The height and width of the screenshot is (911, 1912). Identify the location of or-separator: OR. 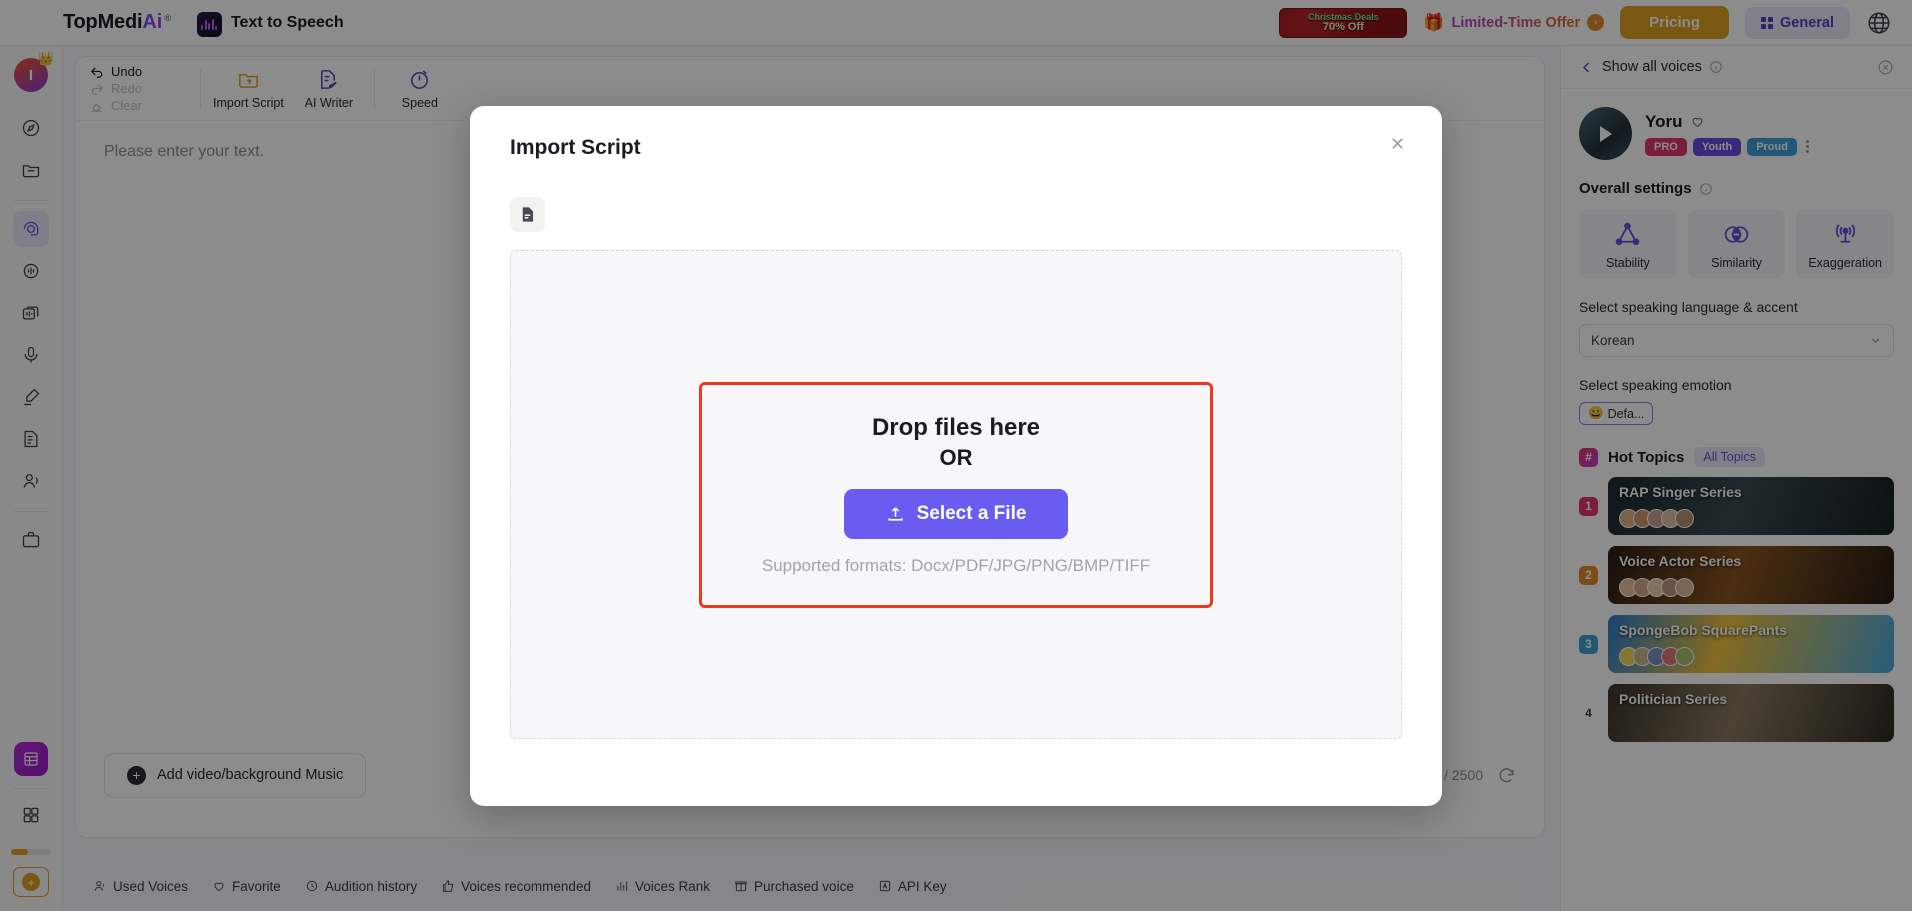
(956, 457).